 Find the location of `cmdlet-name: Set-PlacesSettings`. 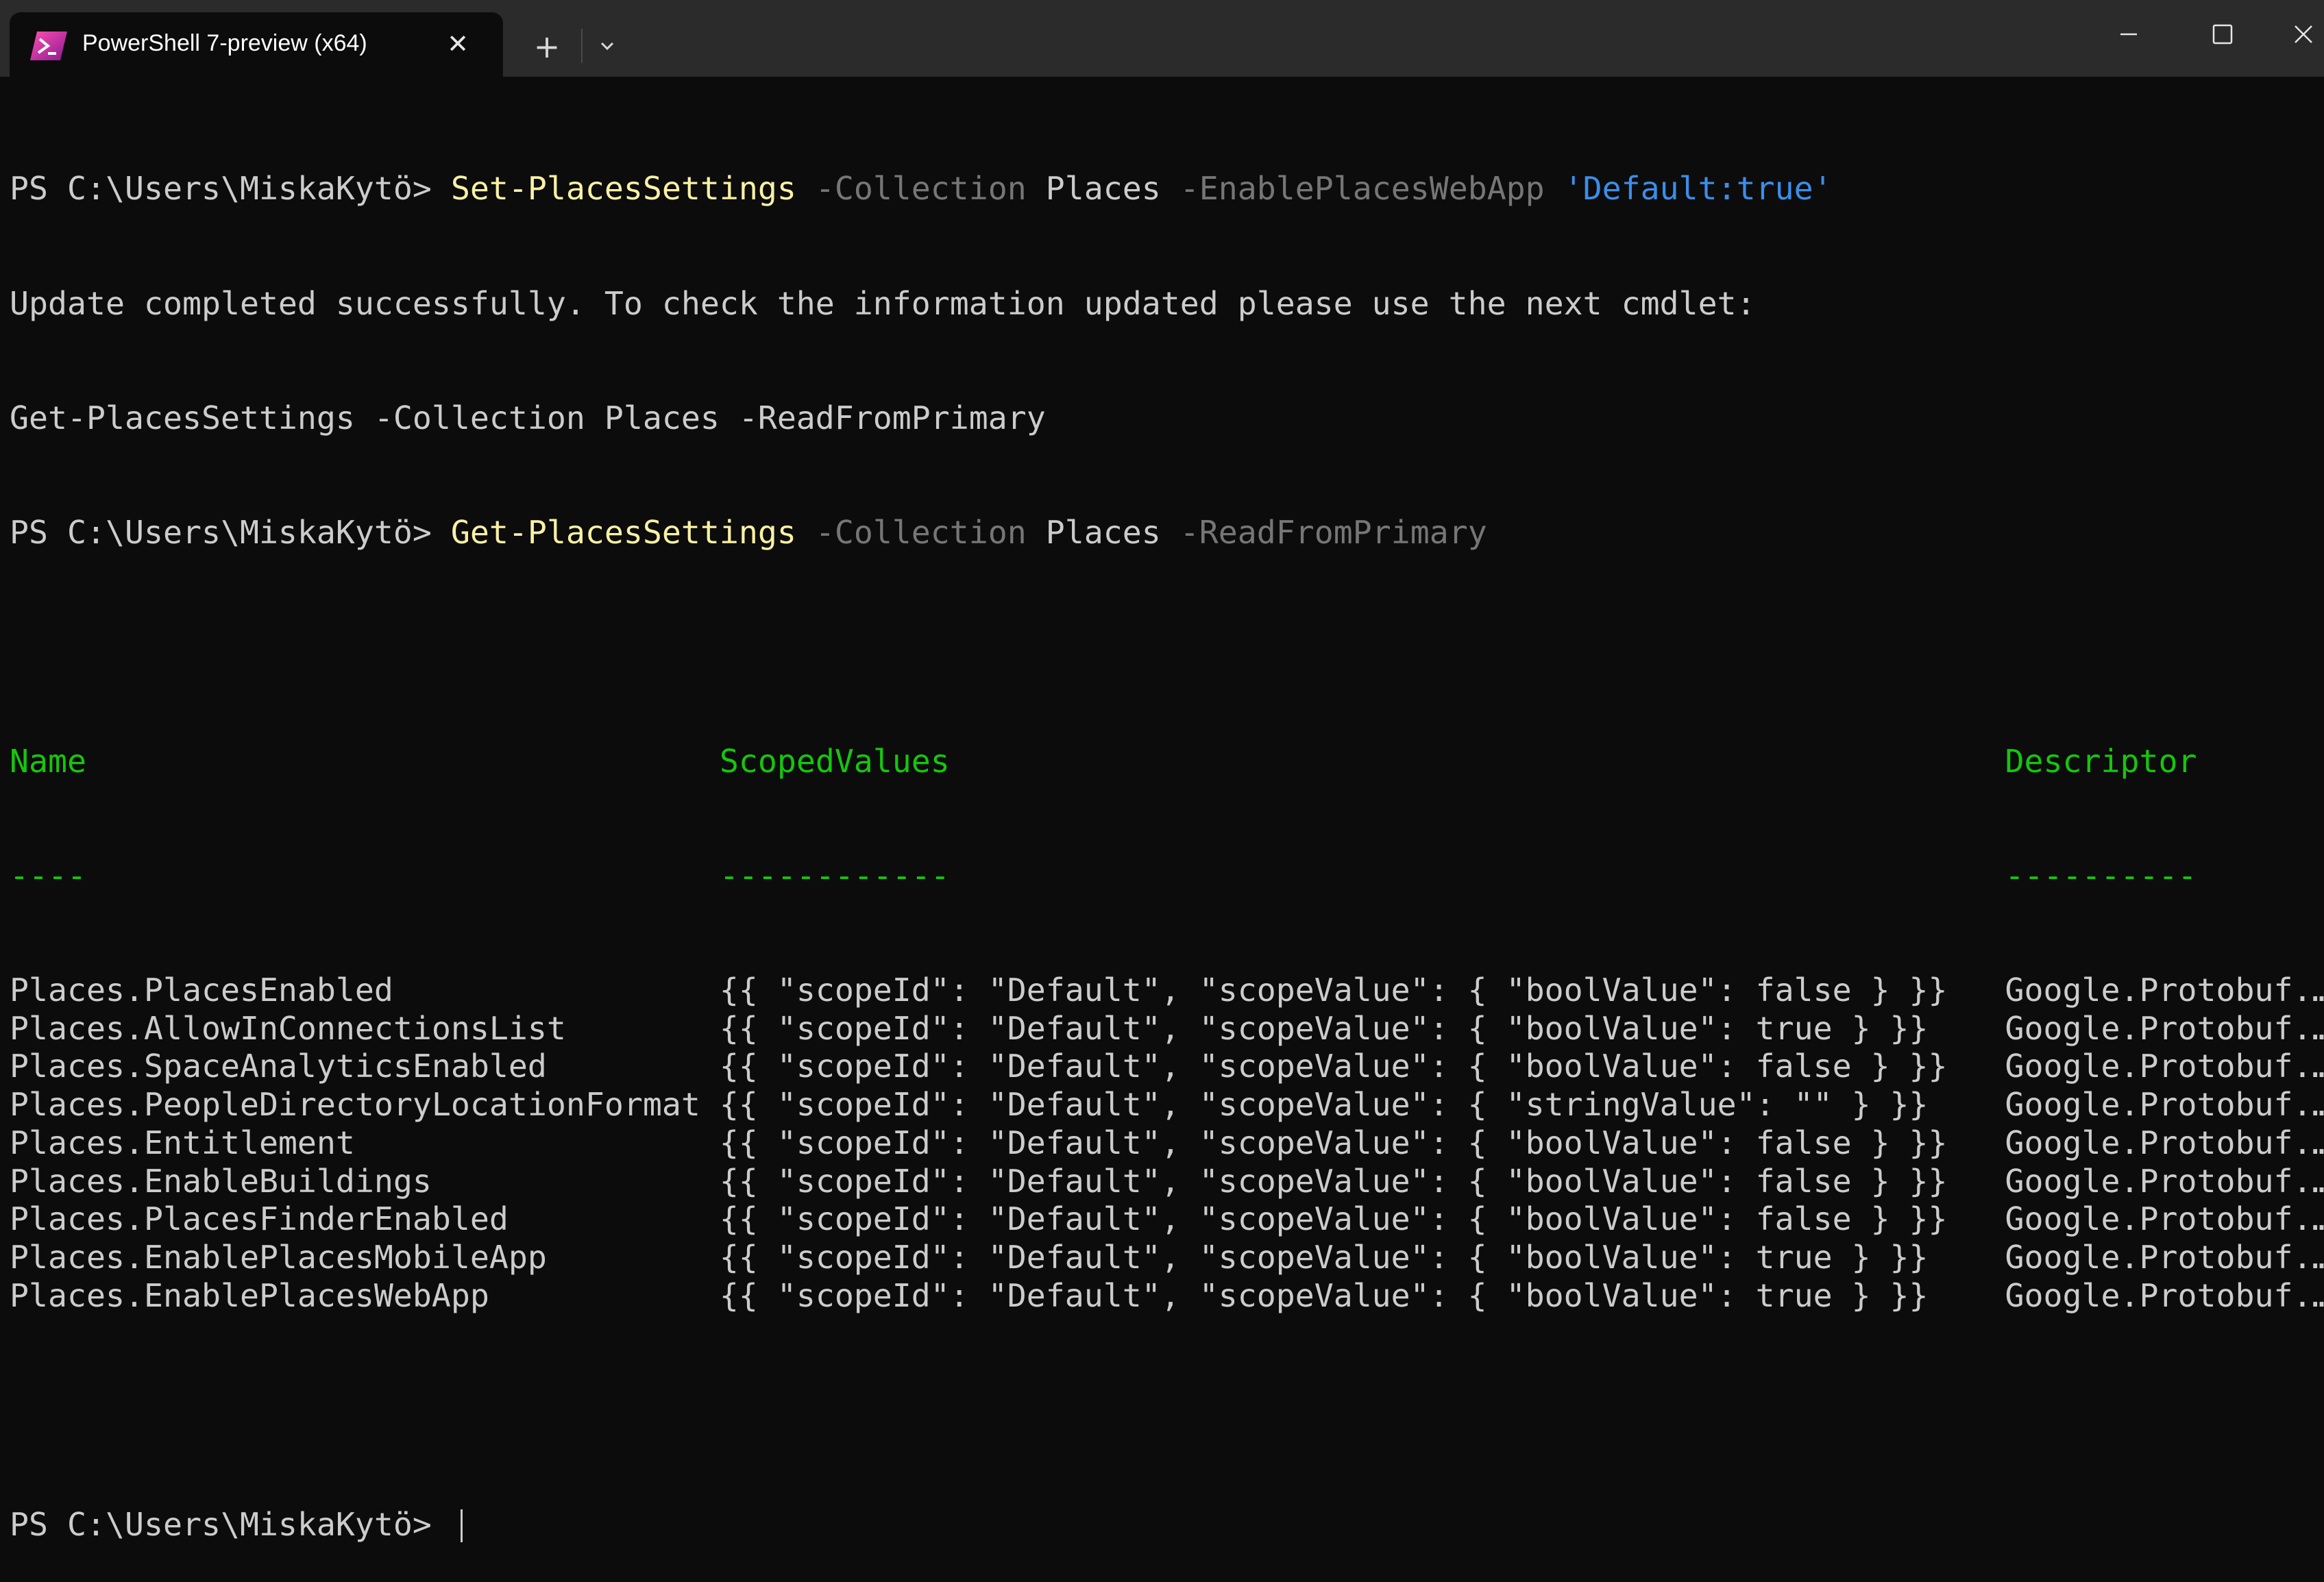

cmdlet-name: Set-PlacesSettings is located at coordinates (623, 189).